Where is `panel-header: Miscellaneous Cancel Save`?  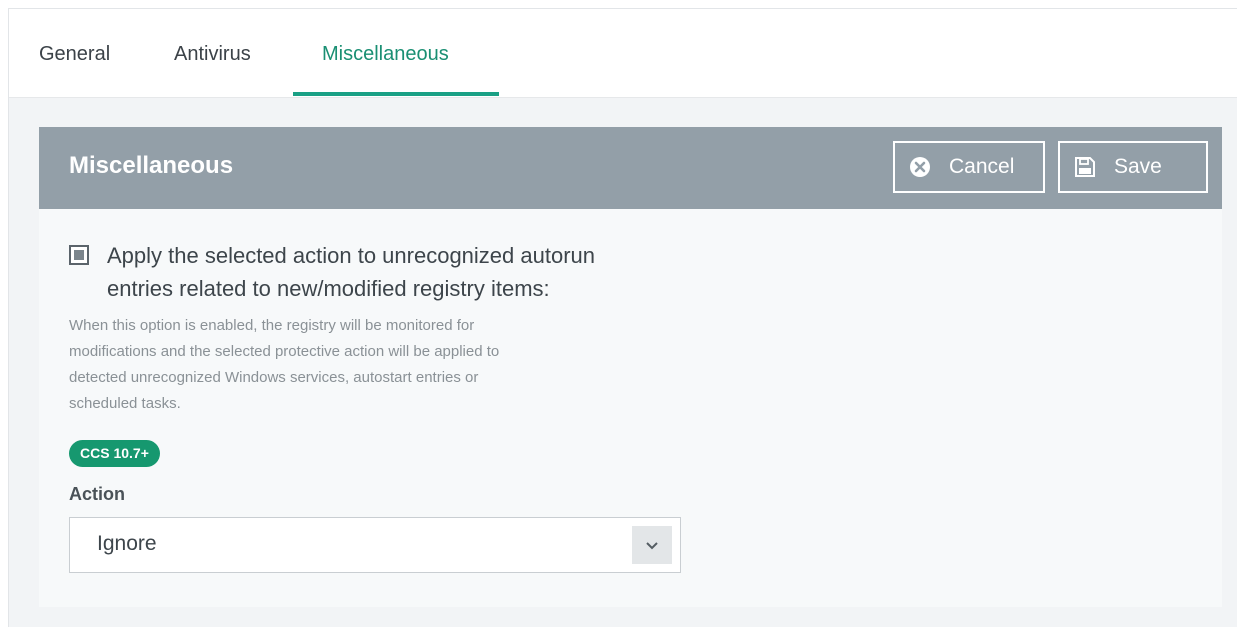
panel-header: Miscellaneous Cancel Save is located at coordinates (630, 168).